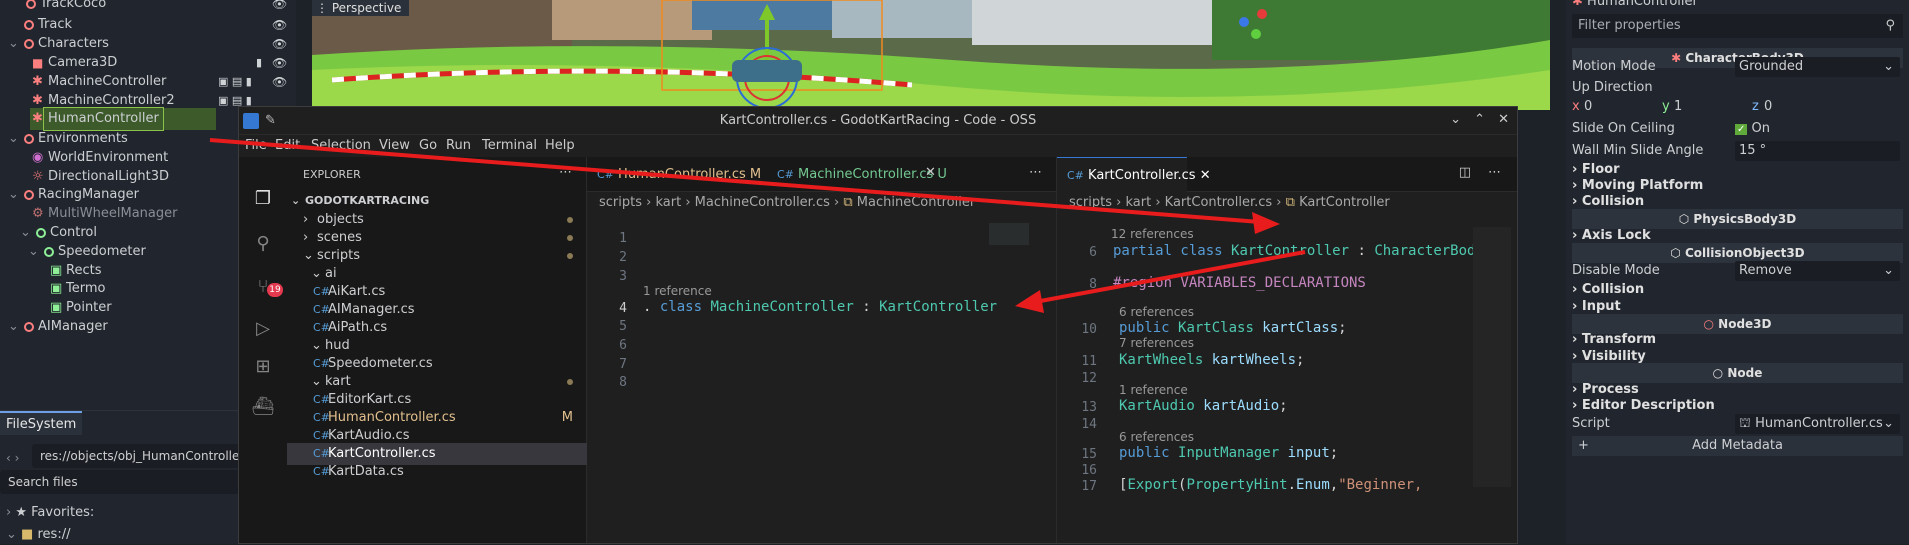  Describe the element at coordinates (394, 145) in the screenshot. I see `menu-view: View` at that location.